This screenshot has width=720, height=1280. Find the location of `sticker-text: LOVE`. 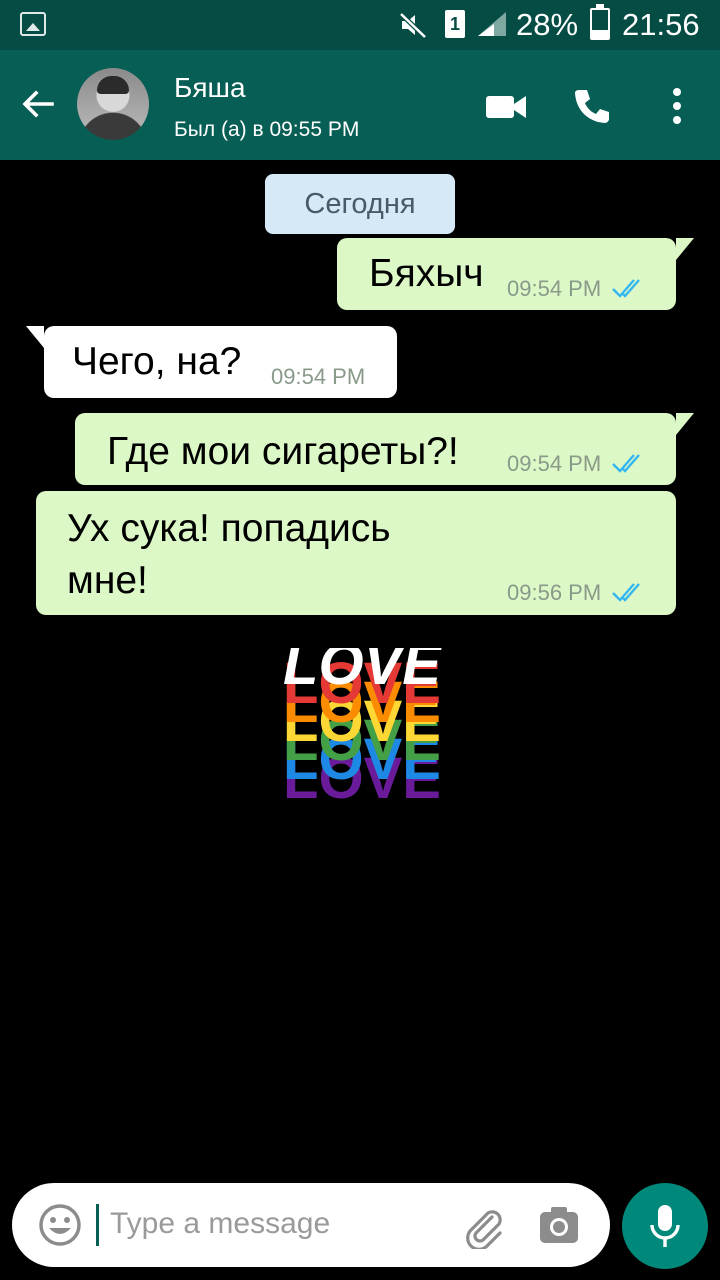

sticker-text: LOVE is located at coordinates (363, 672).